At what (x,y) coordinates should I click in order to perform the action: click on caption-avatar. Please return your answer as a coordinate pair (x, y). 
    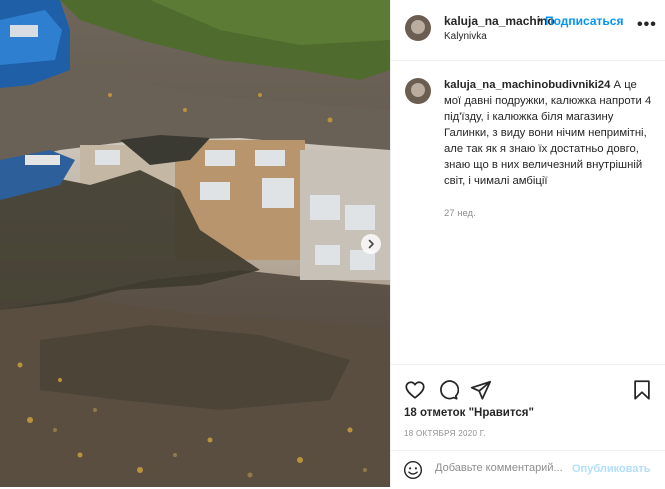
    Looking at the image, I should click on (418, 91).